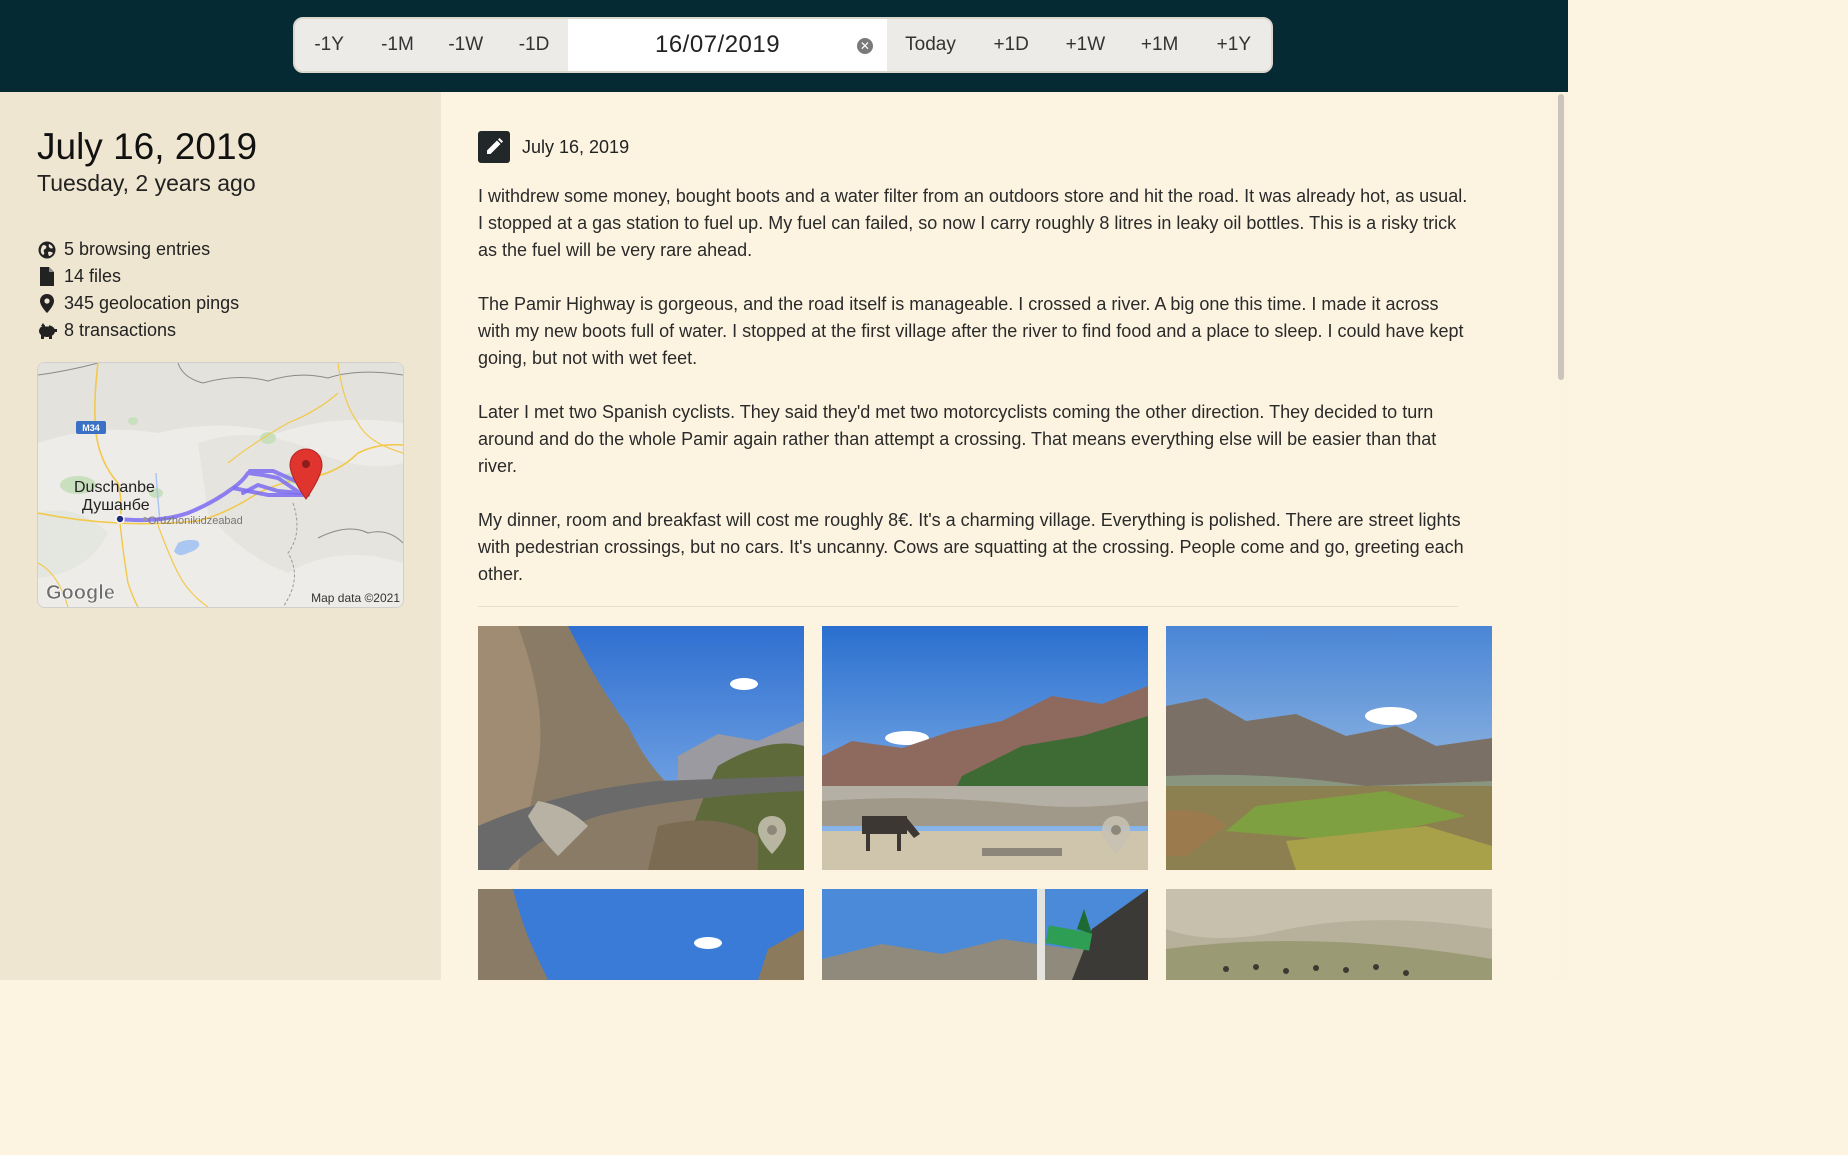 The image size is (1848, 1155). Describe the element at coordinates (930, 45) in the screenshot. I see `today-button: Today` at that location.